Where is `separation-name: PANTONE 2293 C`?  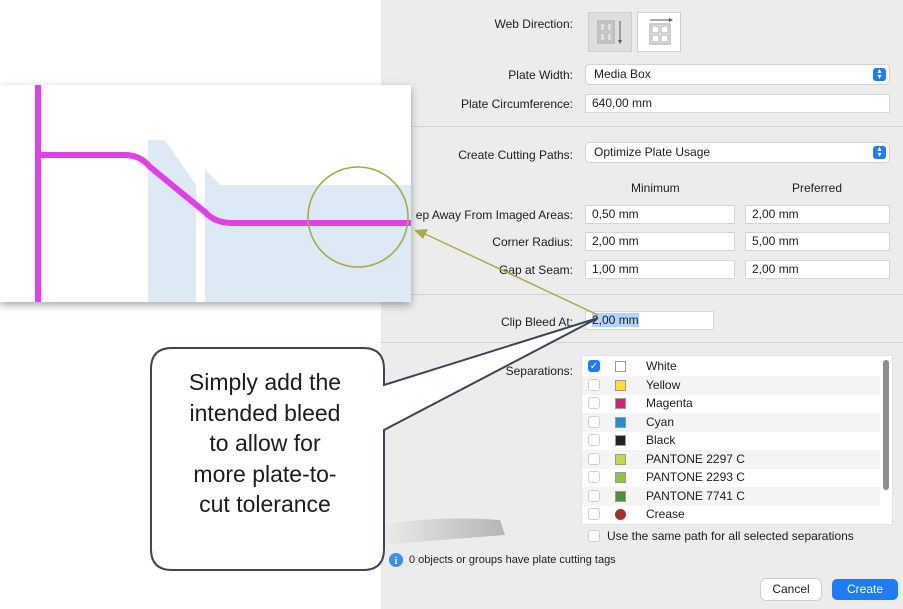 separation-name: PANTONE 2293 C is located at coordinates (695, 477).